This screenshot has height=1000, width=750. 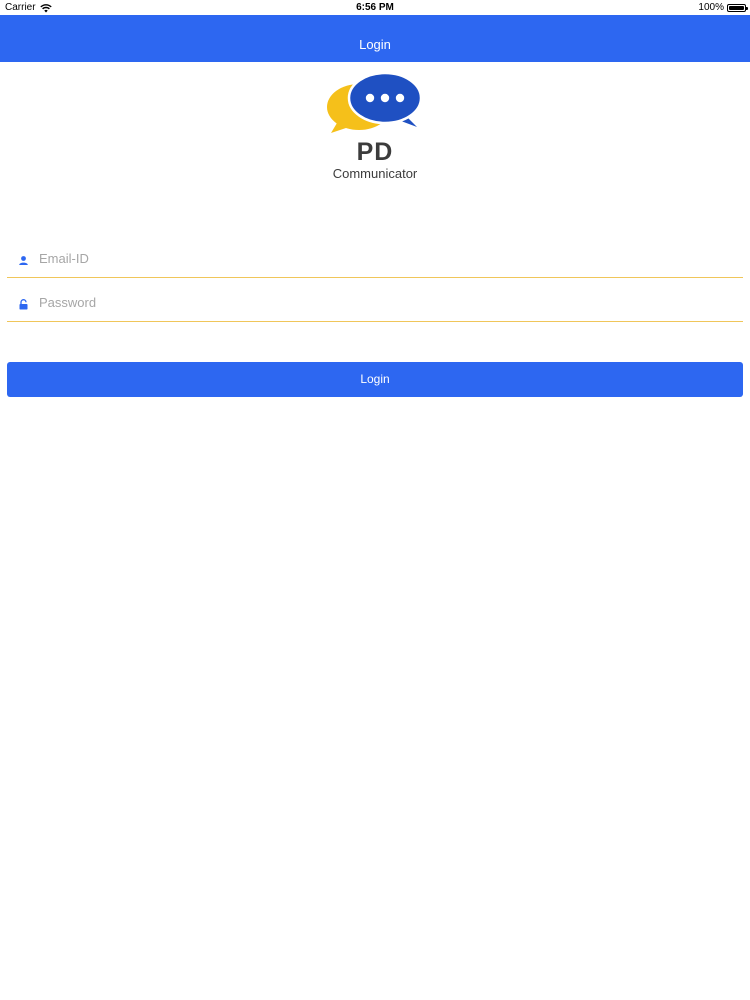 I want to click on status-time: 6:56 PM, so click(x=375, y=7).